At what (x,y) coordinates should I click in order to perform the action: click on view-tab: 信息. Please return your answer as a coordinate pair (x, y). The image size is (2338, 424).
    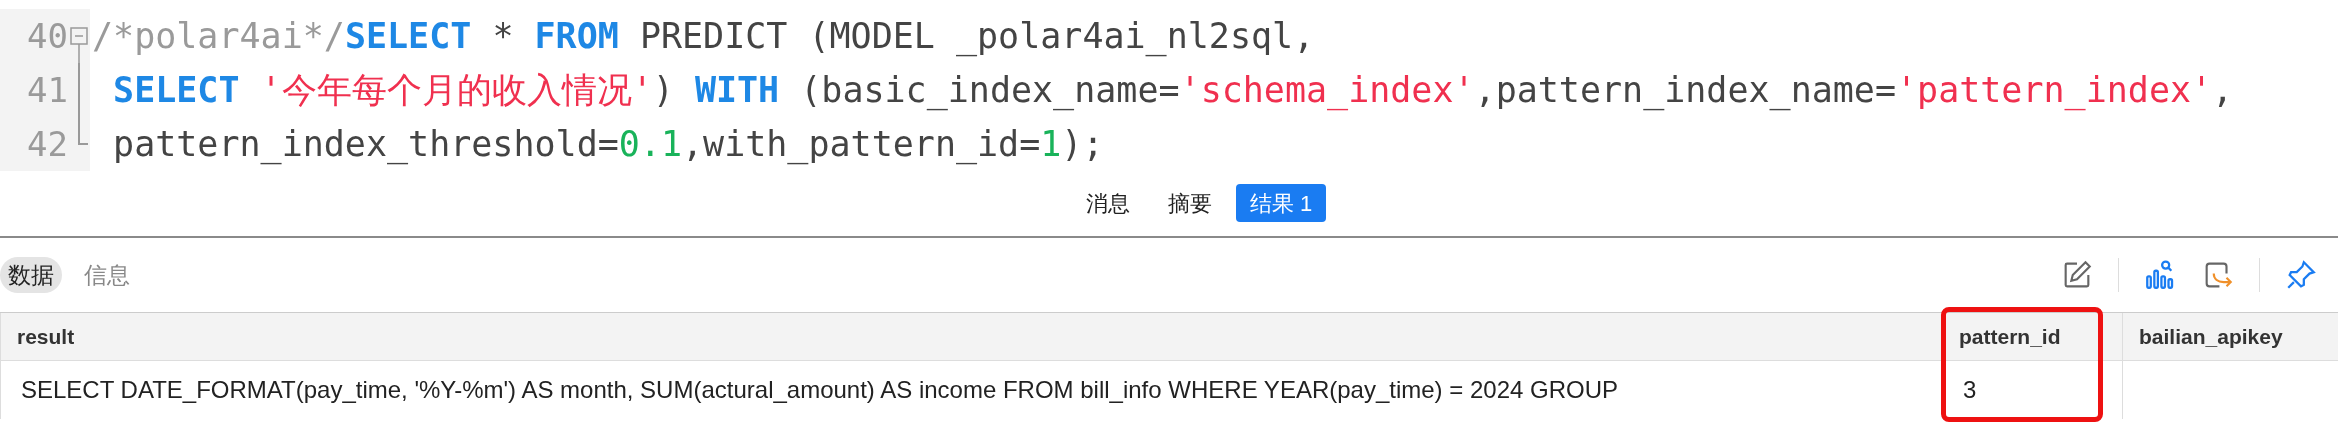
    Looking at the image, I should click on (107, 275).